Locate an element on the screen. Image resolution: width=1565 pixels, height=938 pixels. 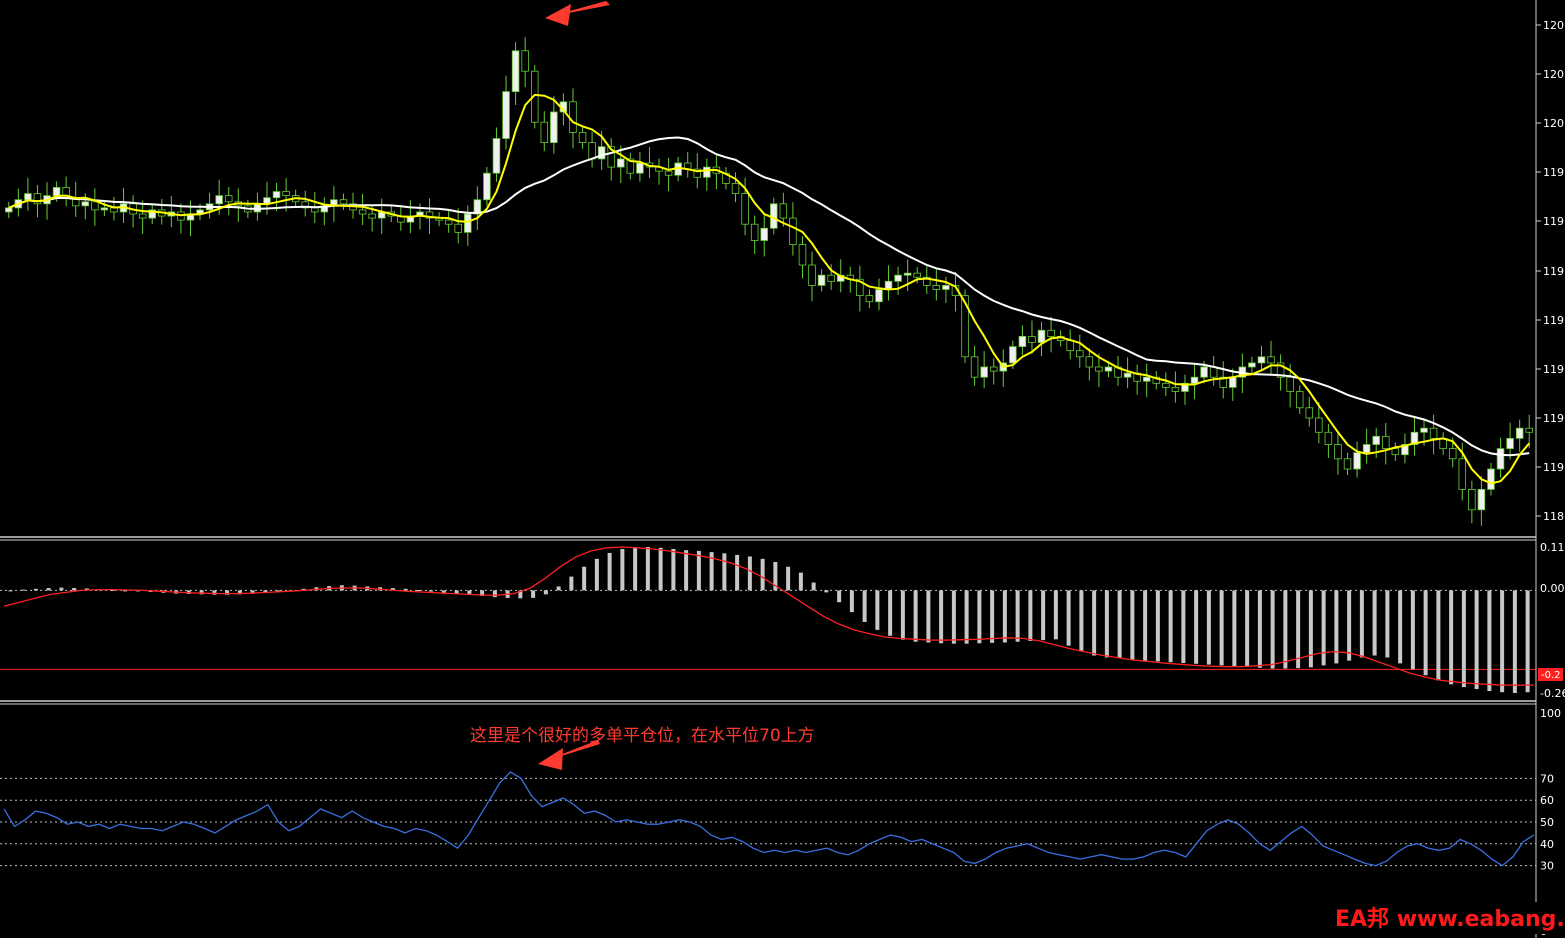
osc-axis-label: 70 is located at coordinates (1547, 778).